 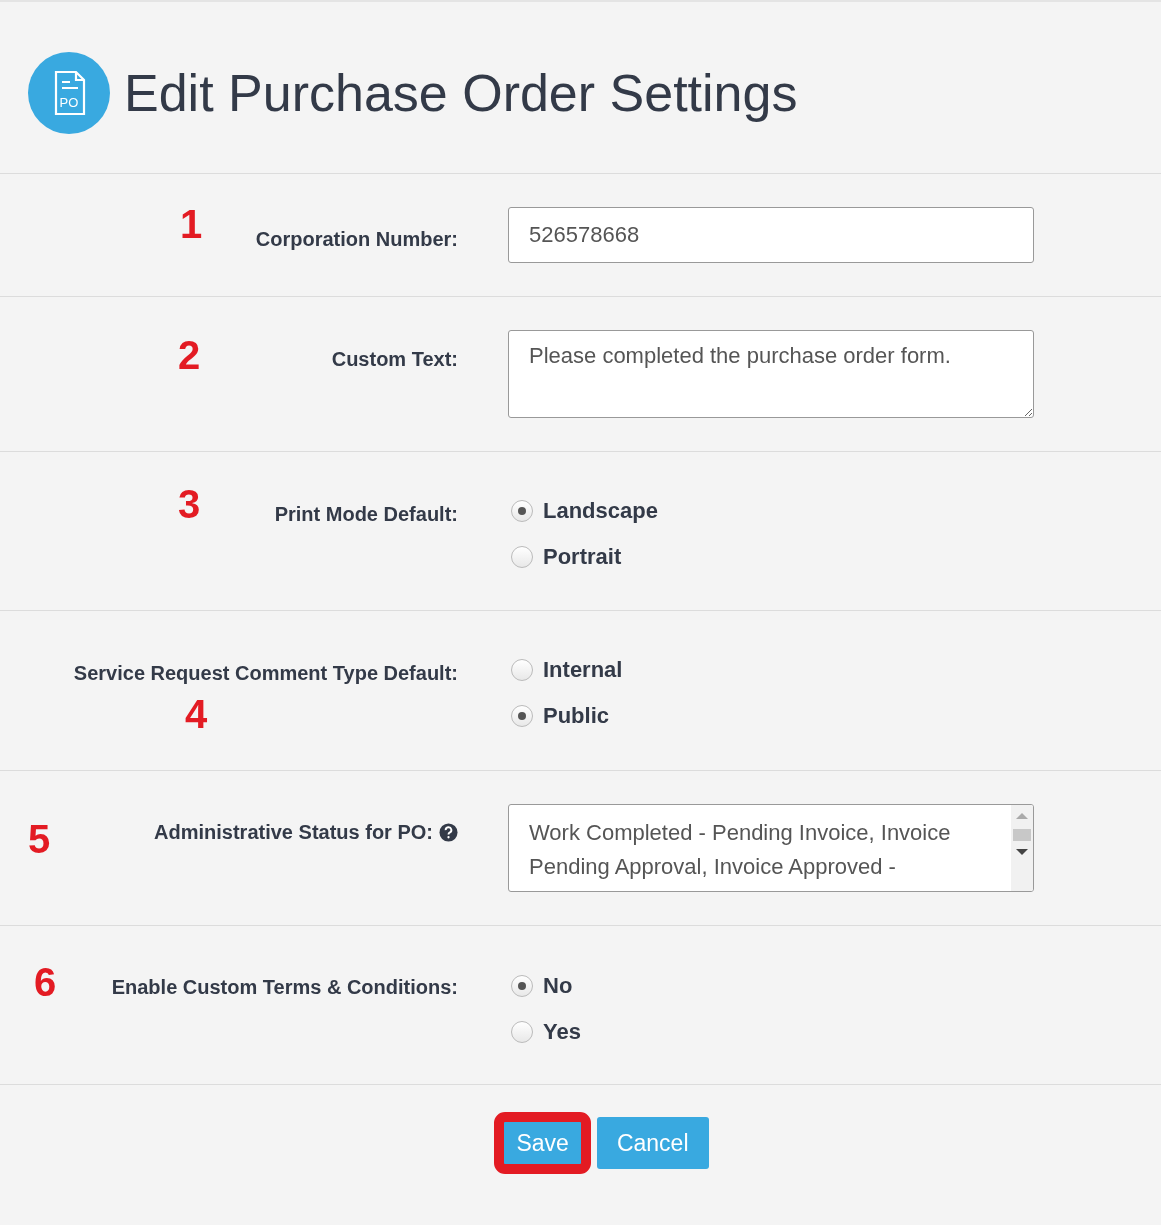 What do you see at coordinates (576, 716) in the screenshot?
I see `option-label: Public` at bounding box center [576, 716].